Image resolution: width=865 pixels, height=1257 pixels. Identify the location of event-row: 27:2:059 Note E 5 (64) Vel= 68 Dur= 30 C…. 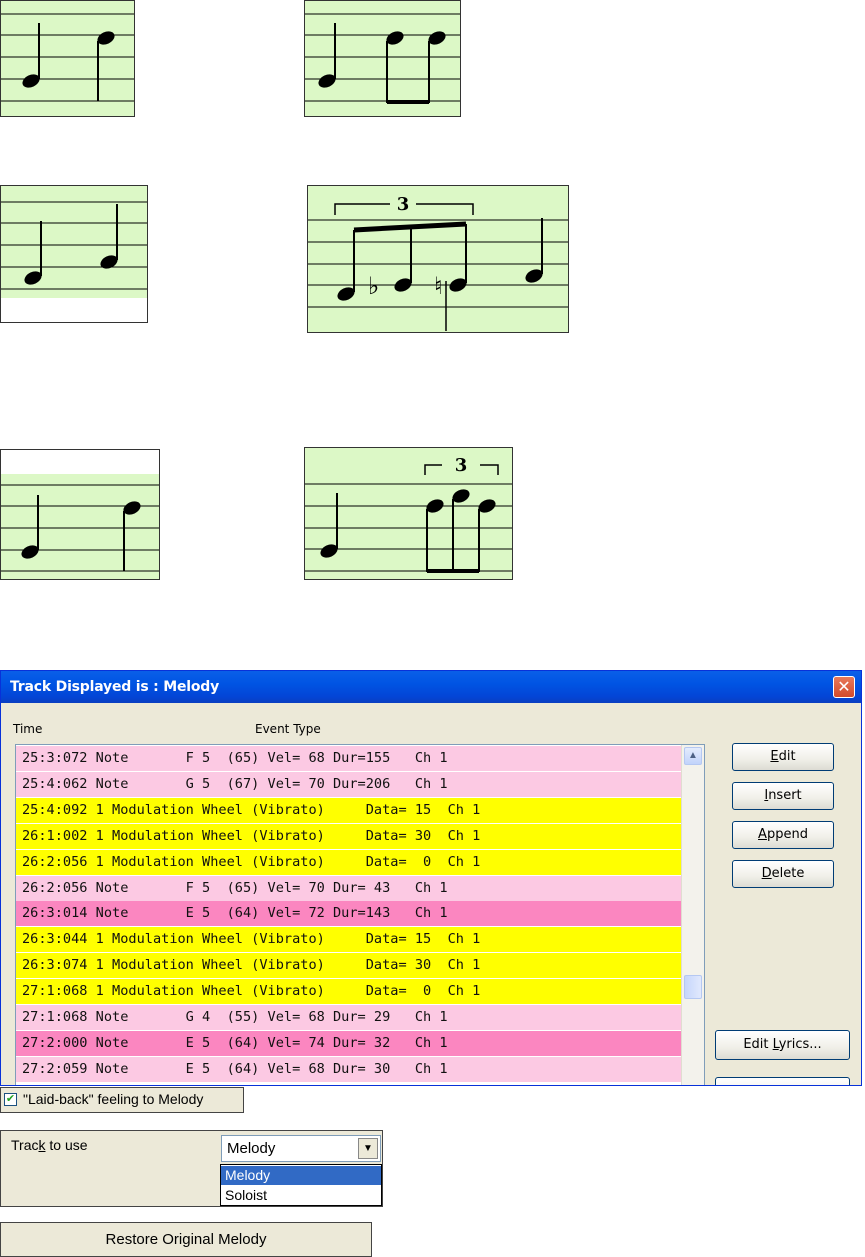
(348, 1069).